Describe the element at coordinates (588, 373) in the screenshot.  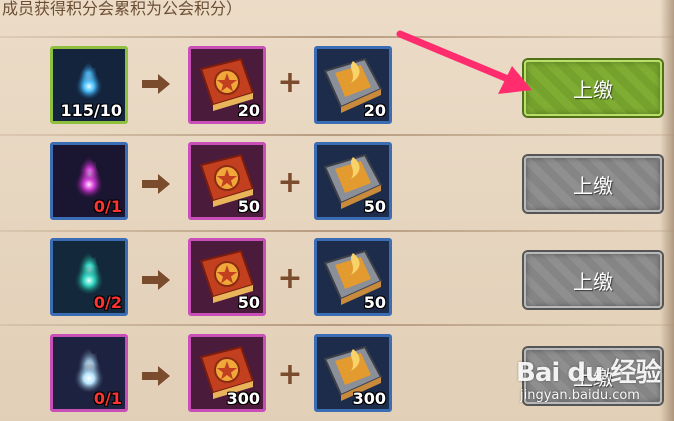
I see `watermark-brand: Bai du 经验` at that location.